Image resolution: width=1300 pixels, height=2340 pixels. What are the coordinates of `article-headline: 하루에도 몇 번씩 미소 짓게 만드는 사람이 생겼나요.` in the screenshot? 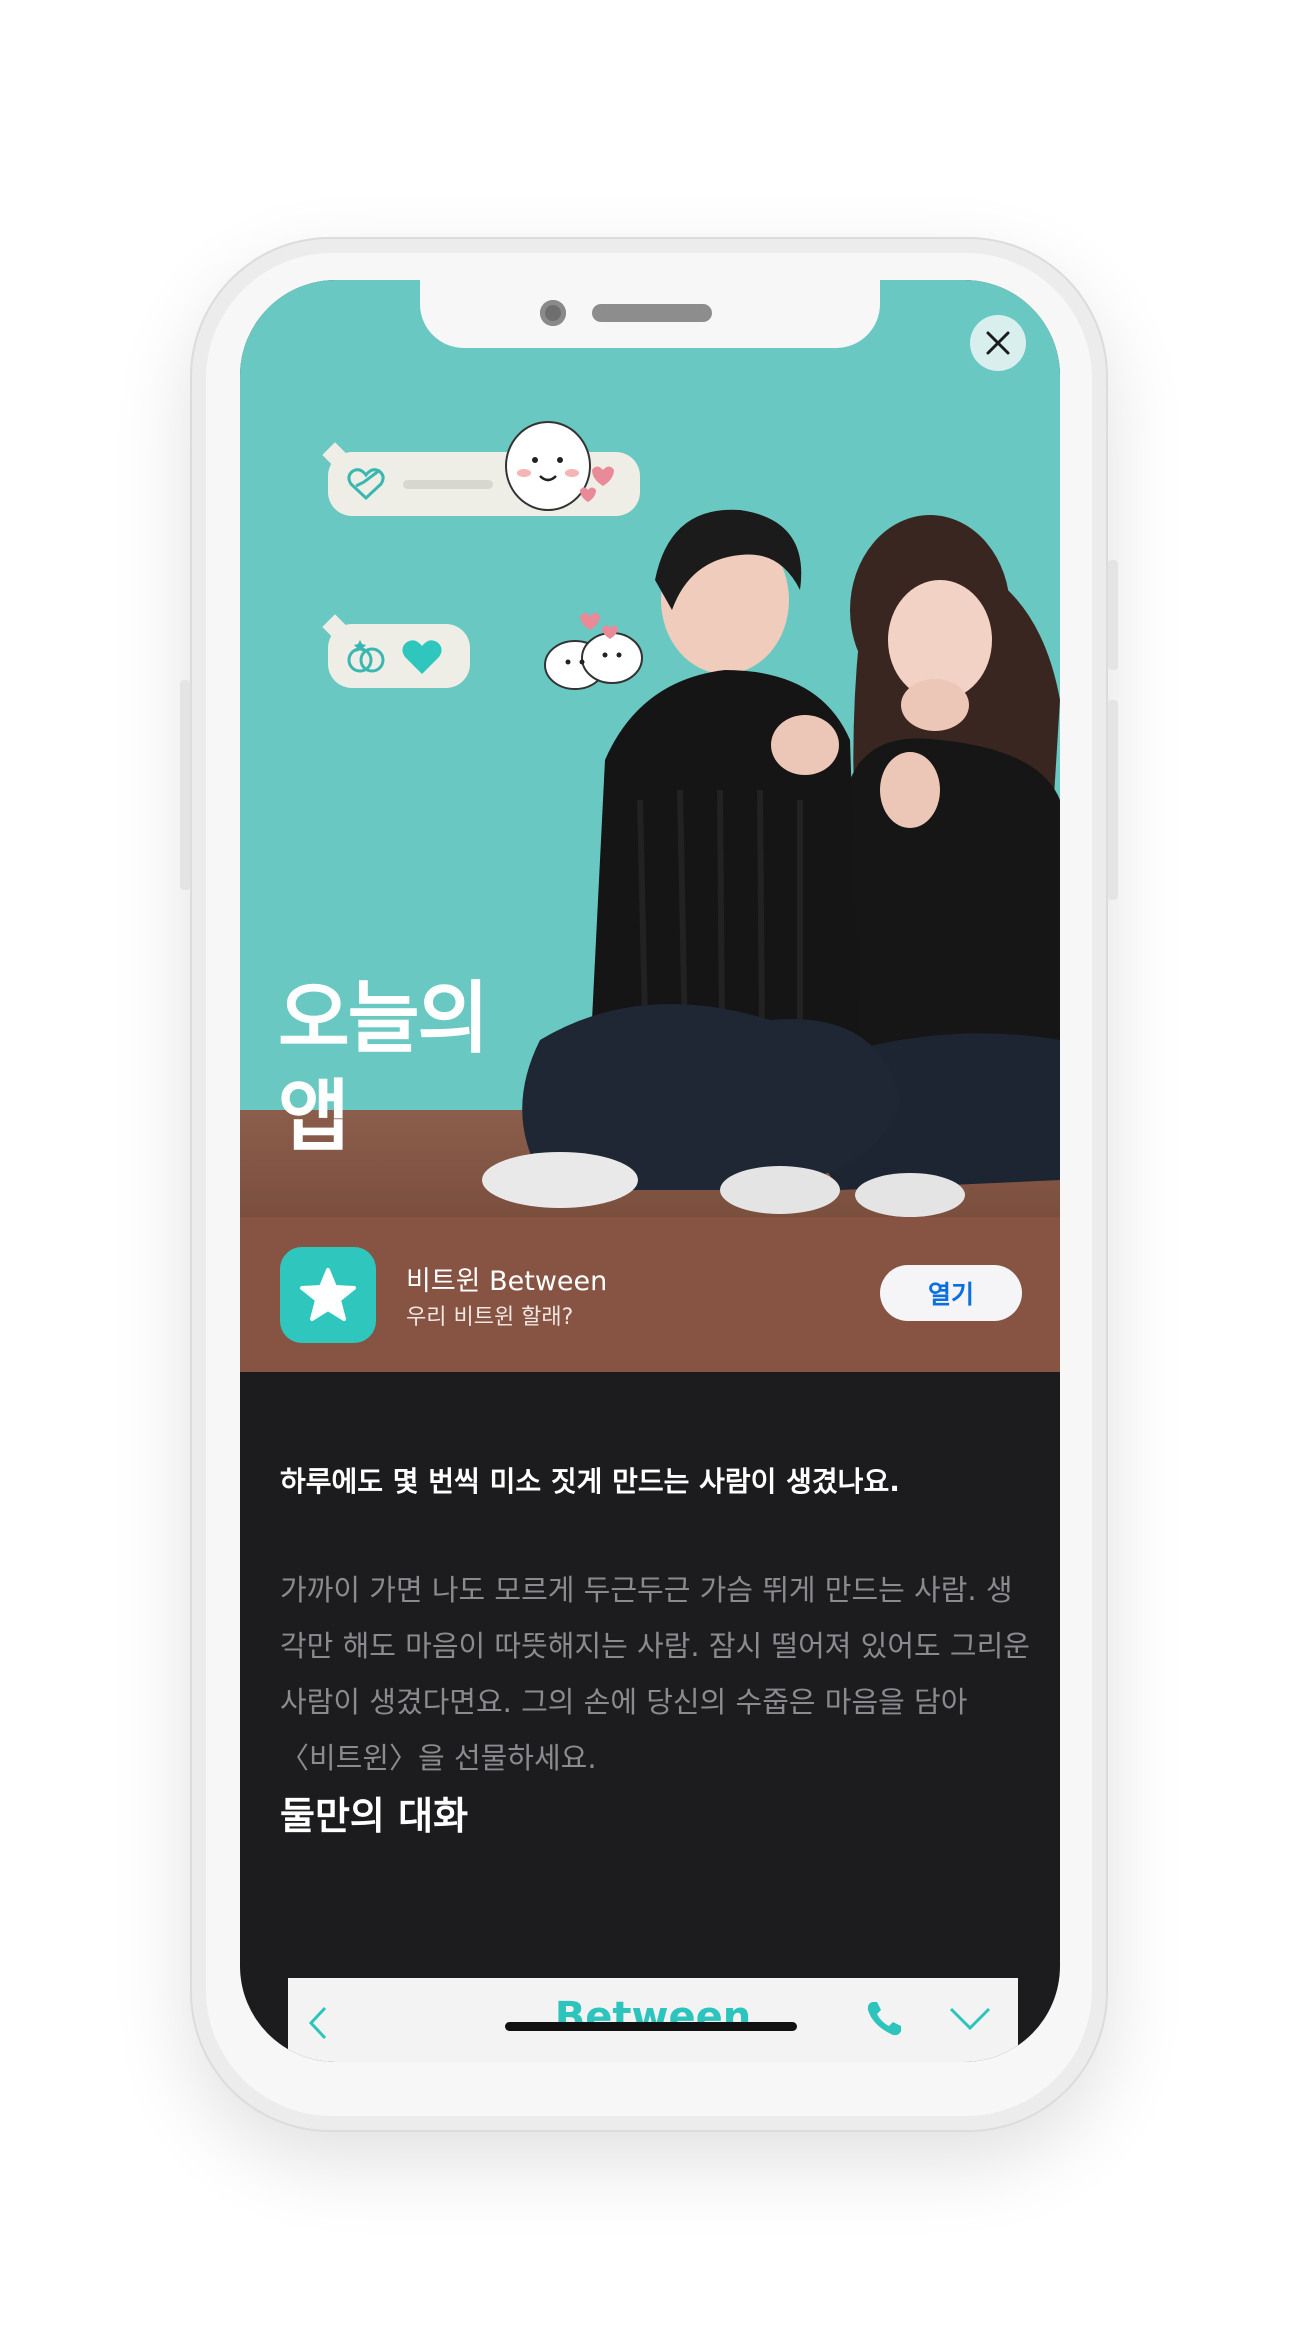 It's located at (590, 1481).